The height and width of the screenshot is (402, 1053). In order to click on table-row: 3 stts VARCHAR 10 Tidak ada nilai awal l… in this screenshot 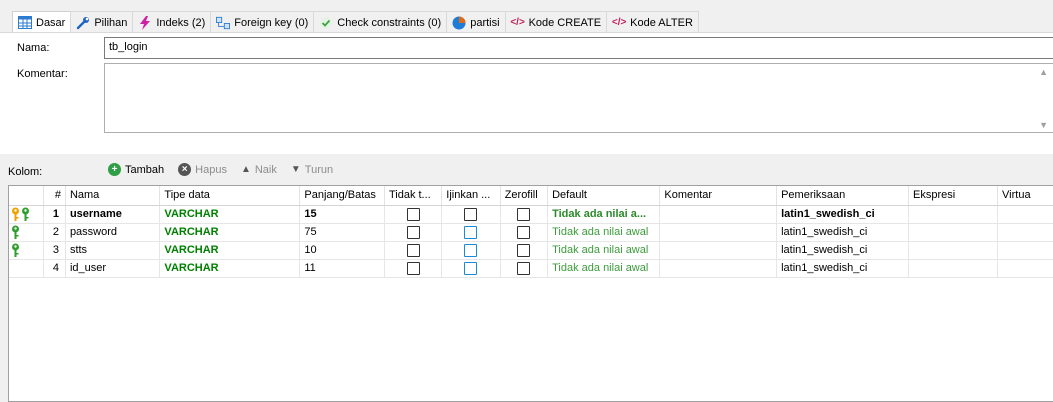, I will do `click(531, 250)`.